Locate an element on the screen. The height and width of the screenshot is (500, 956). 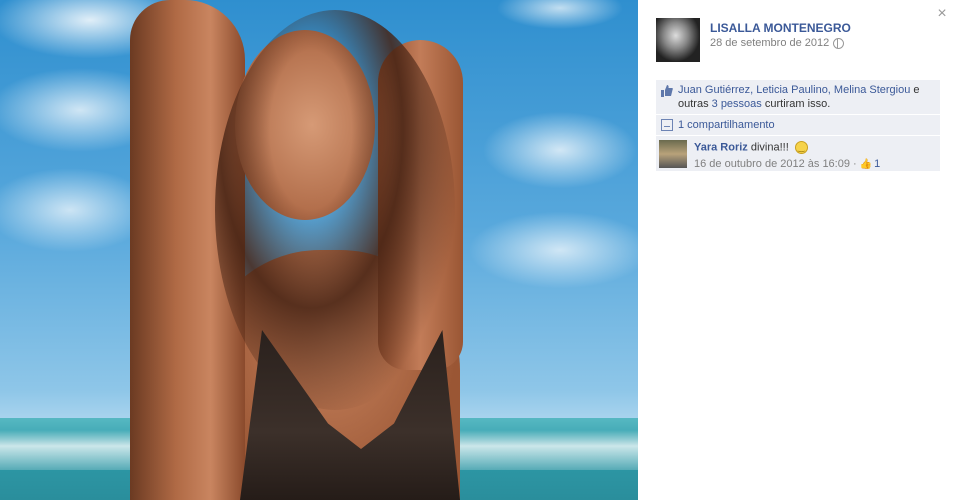
likes-suffix: curtiram isso. is located at coordinates (796, 104).